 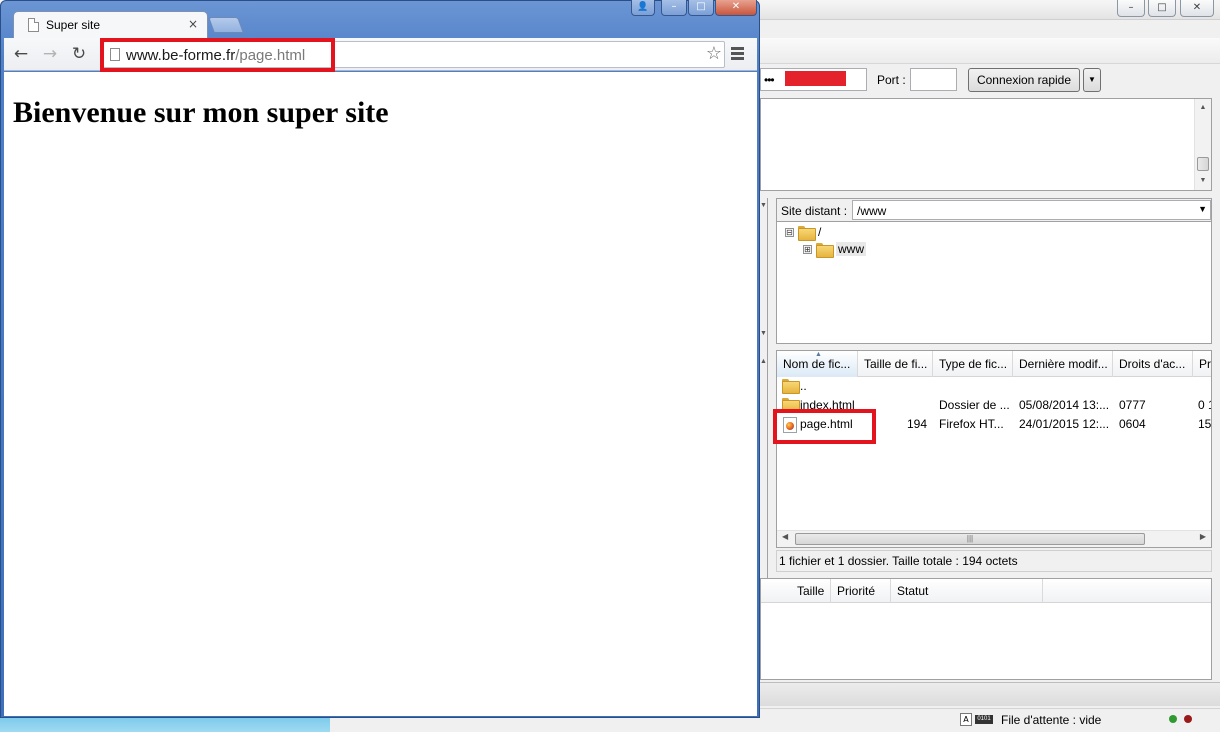 I want to click on port-input, so click(x=933, y=79).